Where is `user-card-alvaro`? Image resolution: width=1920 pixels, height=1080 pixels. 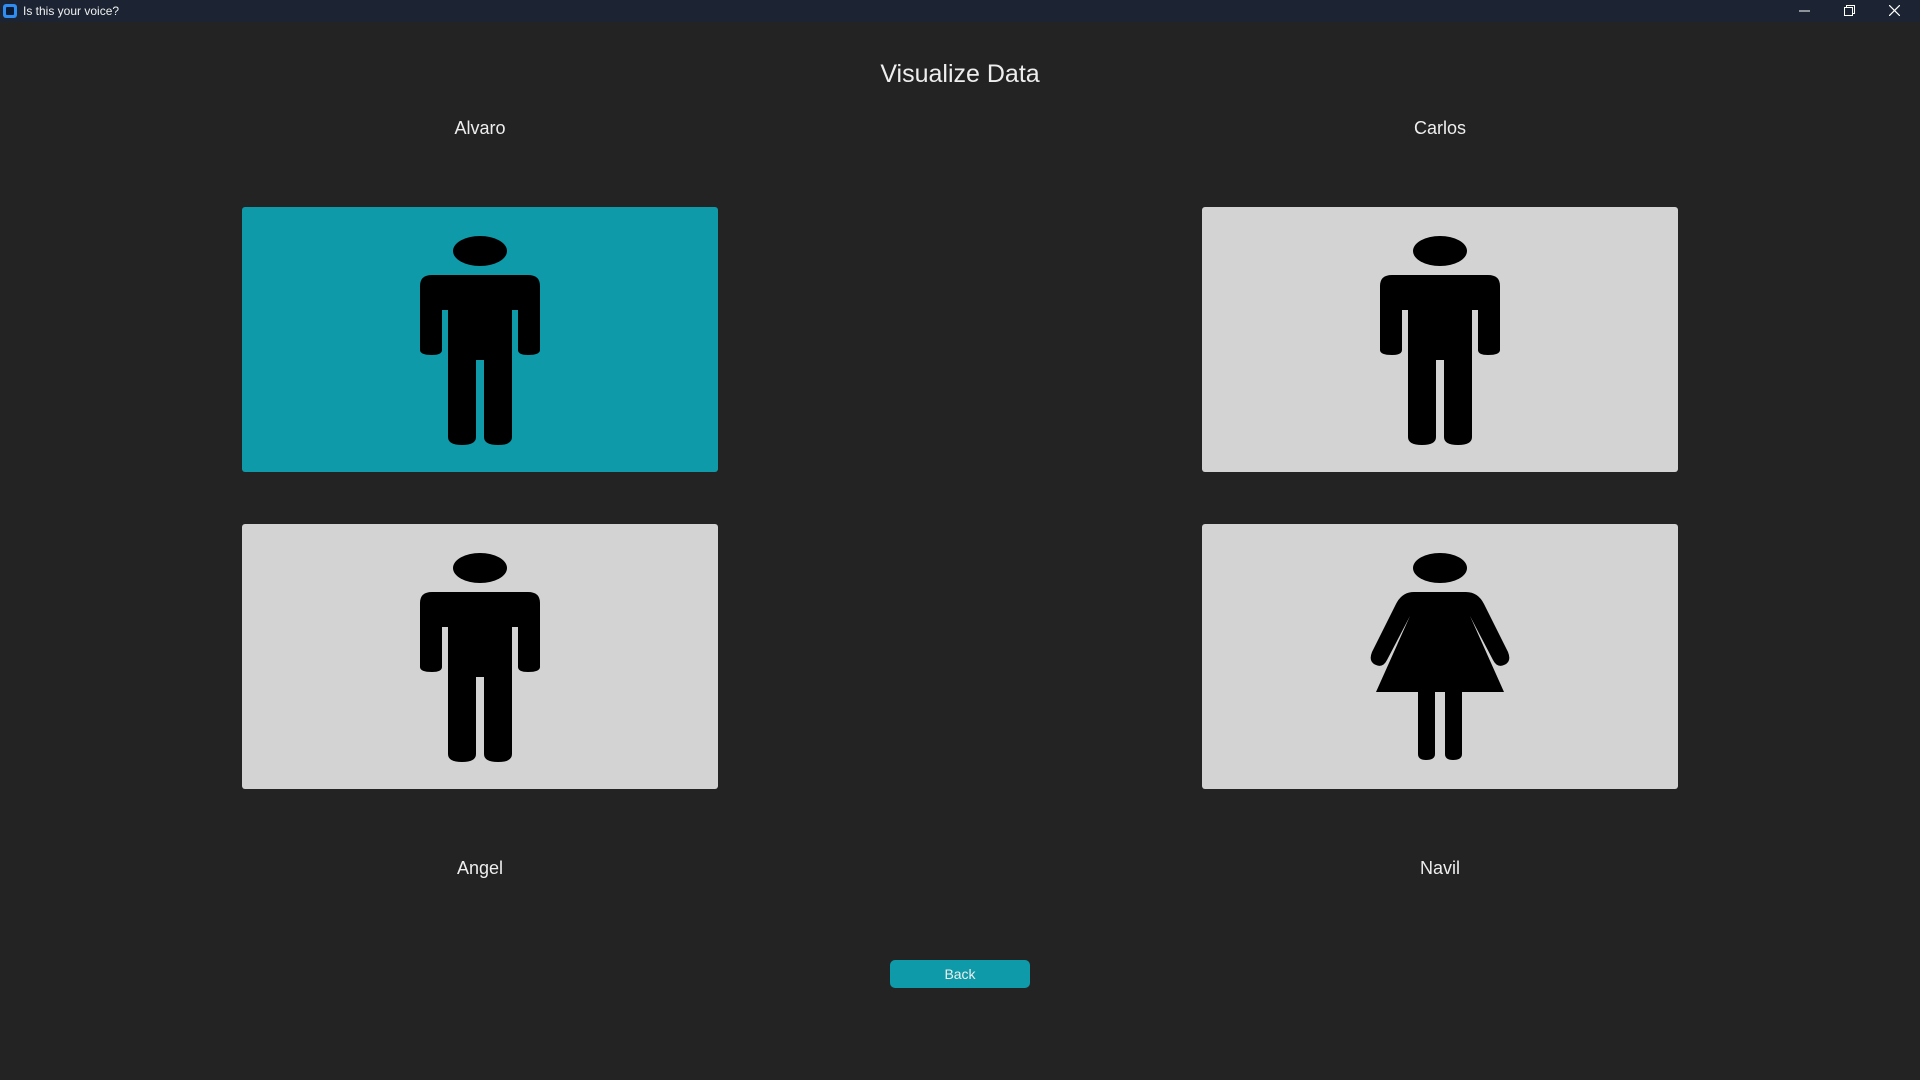
user-card-alvaro is located at coordinates (480, 339).